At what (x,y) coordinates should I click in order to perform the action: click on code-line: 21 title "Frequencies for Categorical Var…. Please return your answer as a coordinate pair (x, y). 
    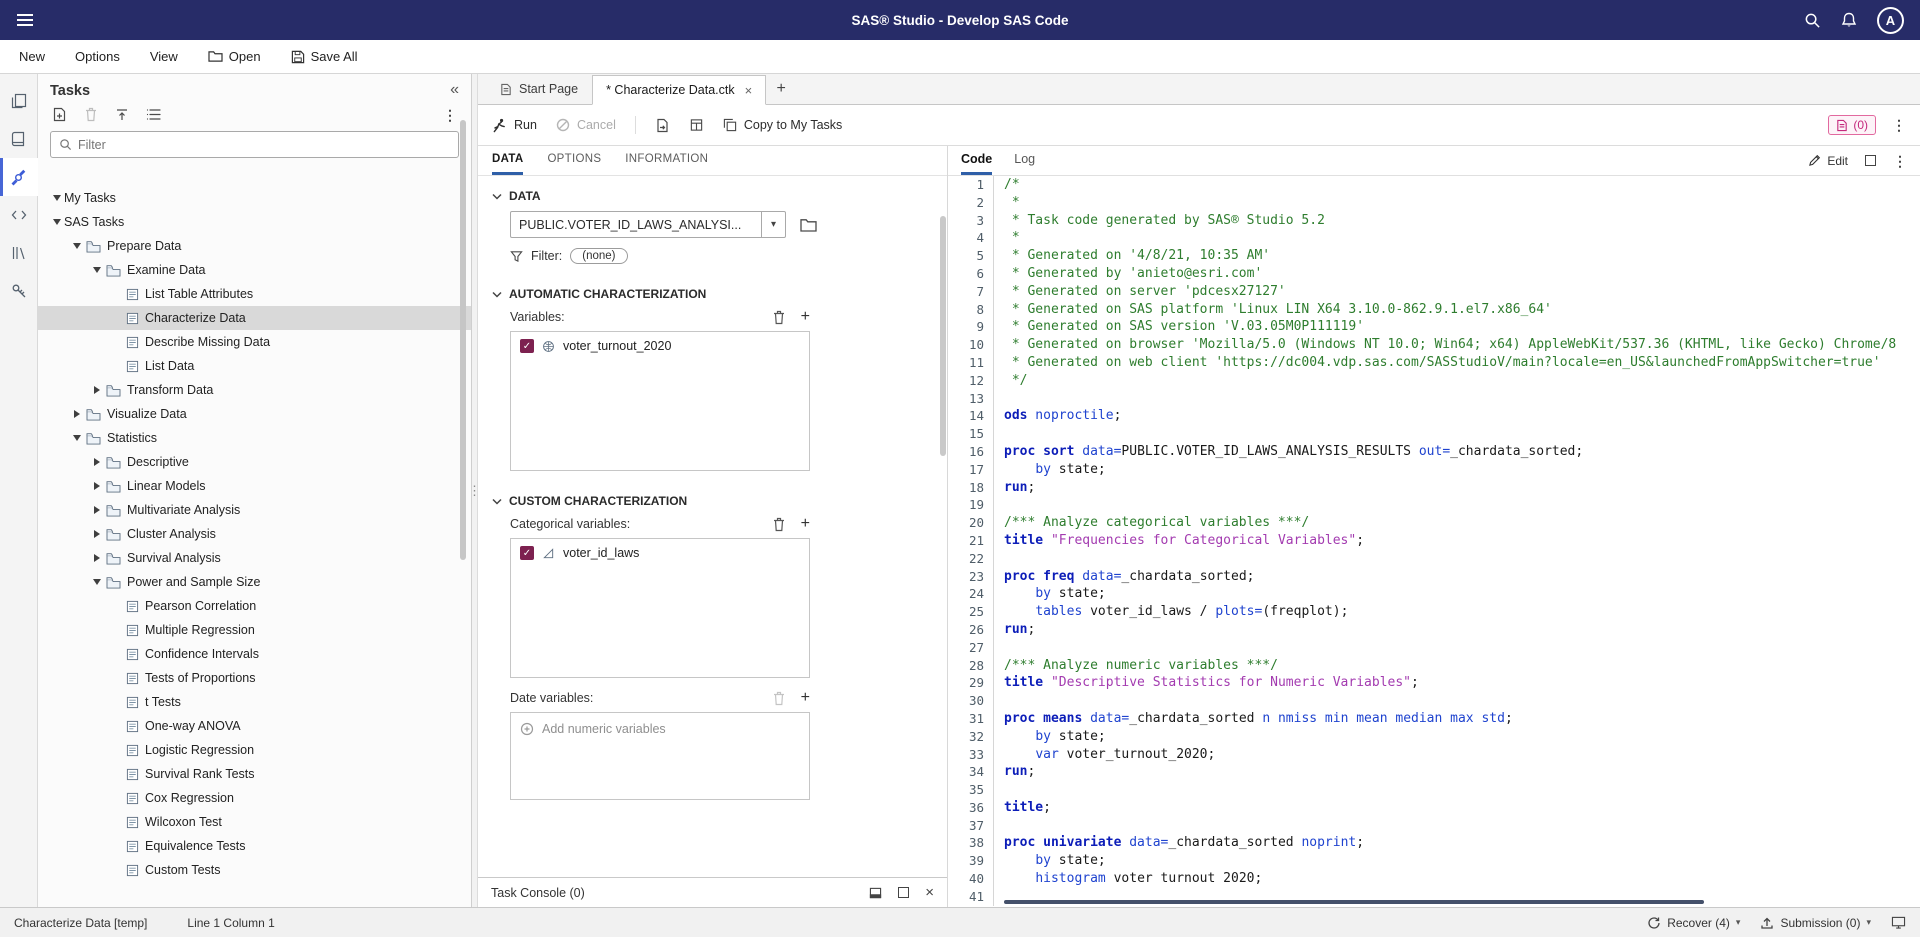
    Looking at the image, I should click on (1434, 540).